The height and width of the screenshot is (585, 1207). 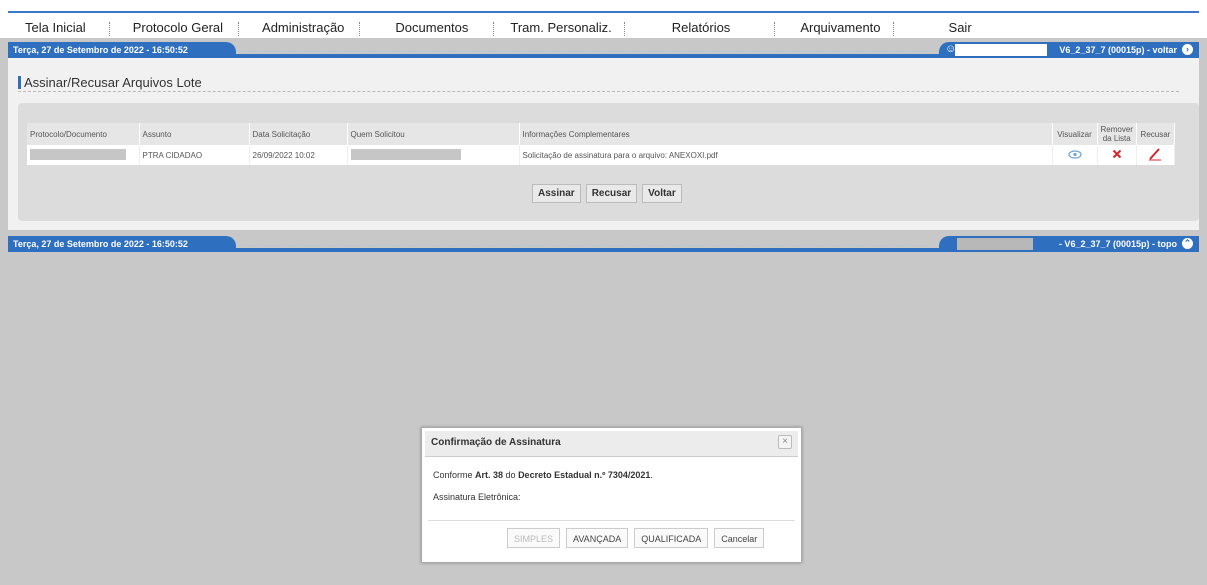 What do you see at coordinates (1117, 134) in the screenshot?
I see `col-remover: Remover da Lista` at bounding box center [1117, 134].